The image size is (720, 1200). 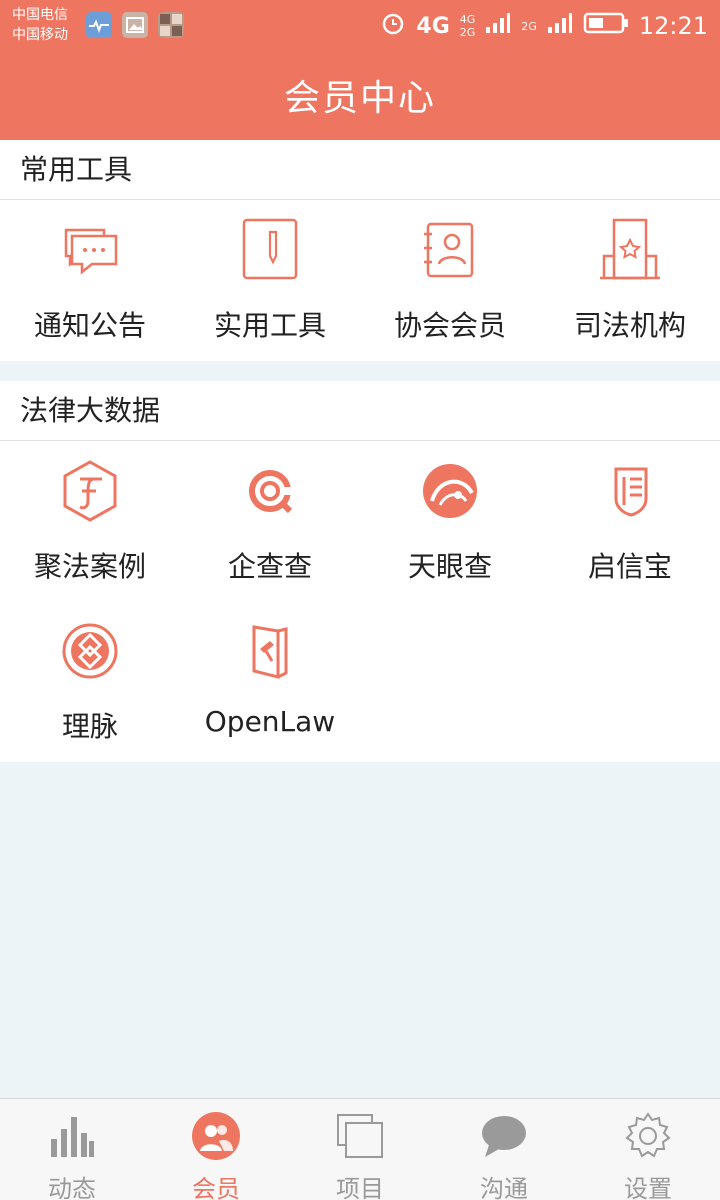 I want to click on health-app-icon, so click(x=99, y=25).